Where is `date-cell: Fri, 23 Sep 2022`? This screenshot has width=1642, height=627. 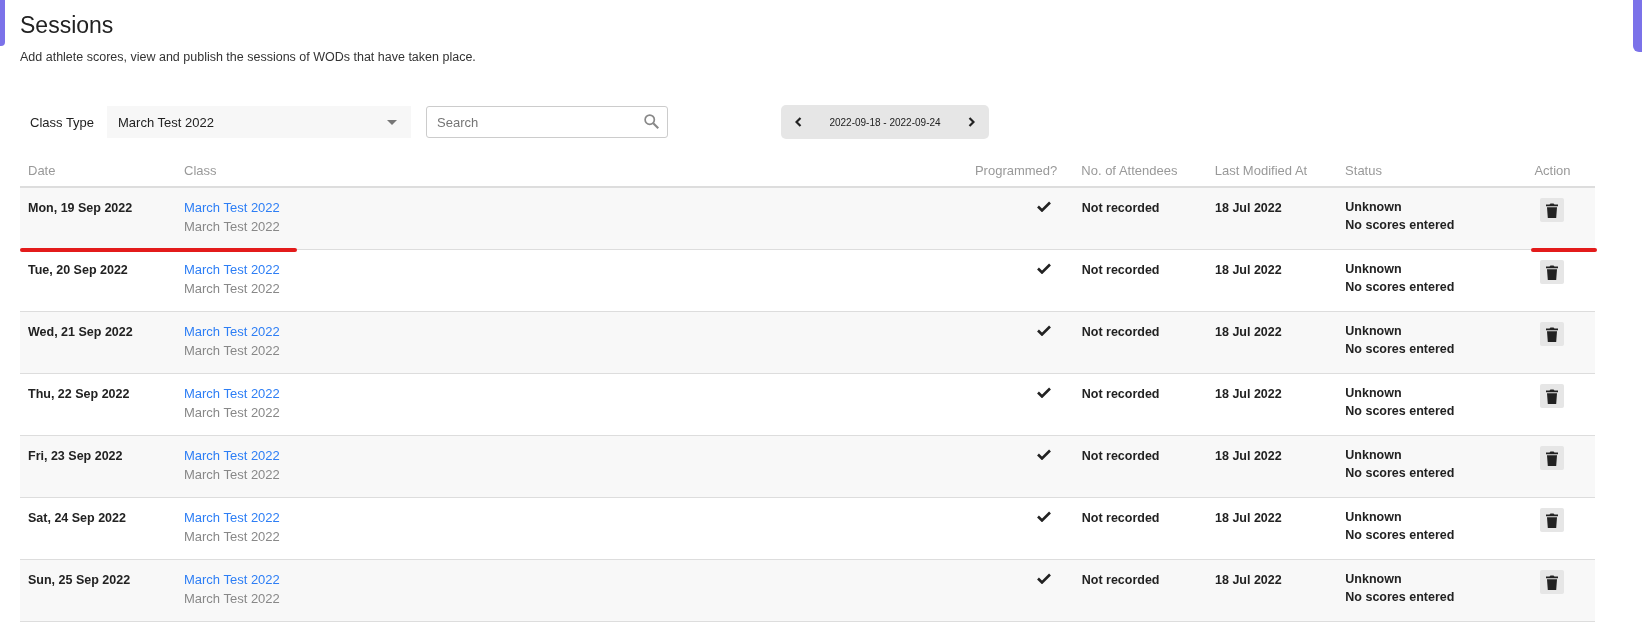 date-cell: Fri, 23 Sep 2022 is located at coordinates (75, 456).